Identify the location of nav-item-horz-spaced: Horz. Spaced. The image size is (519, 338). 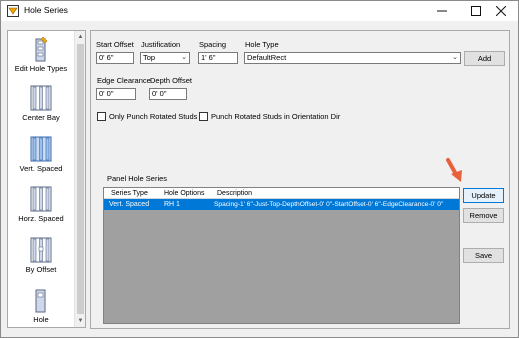
(41, 204).